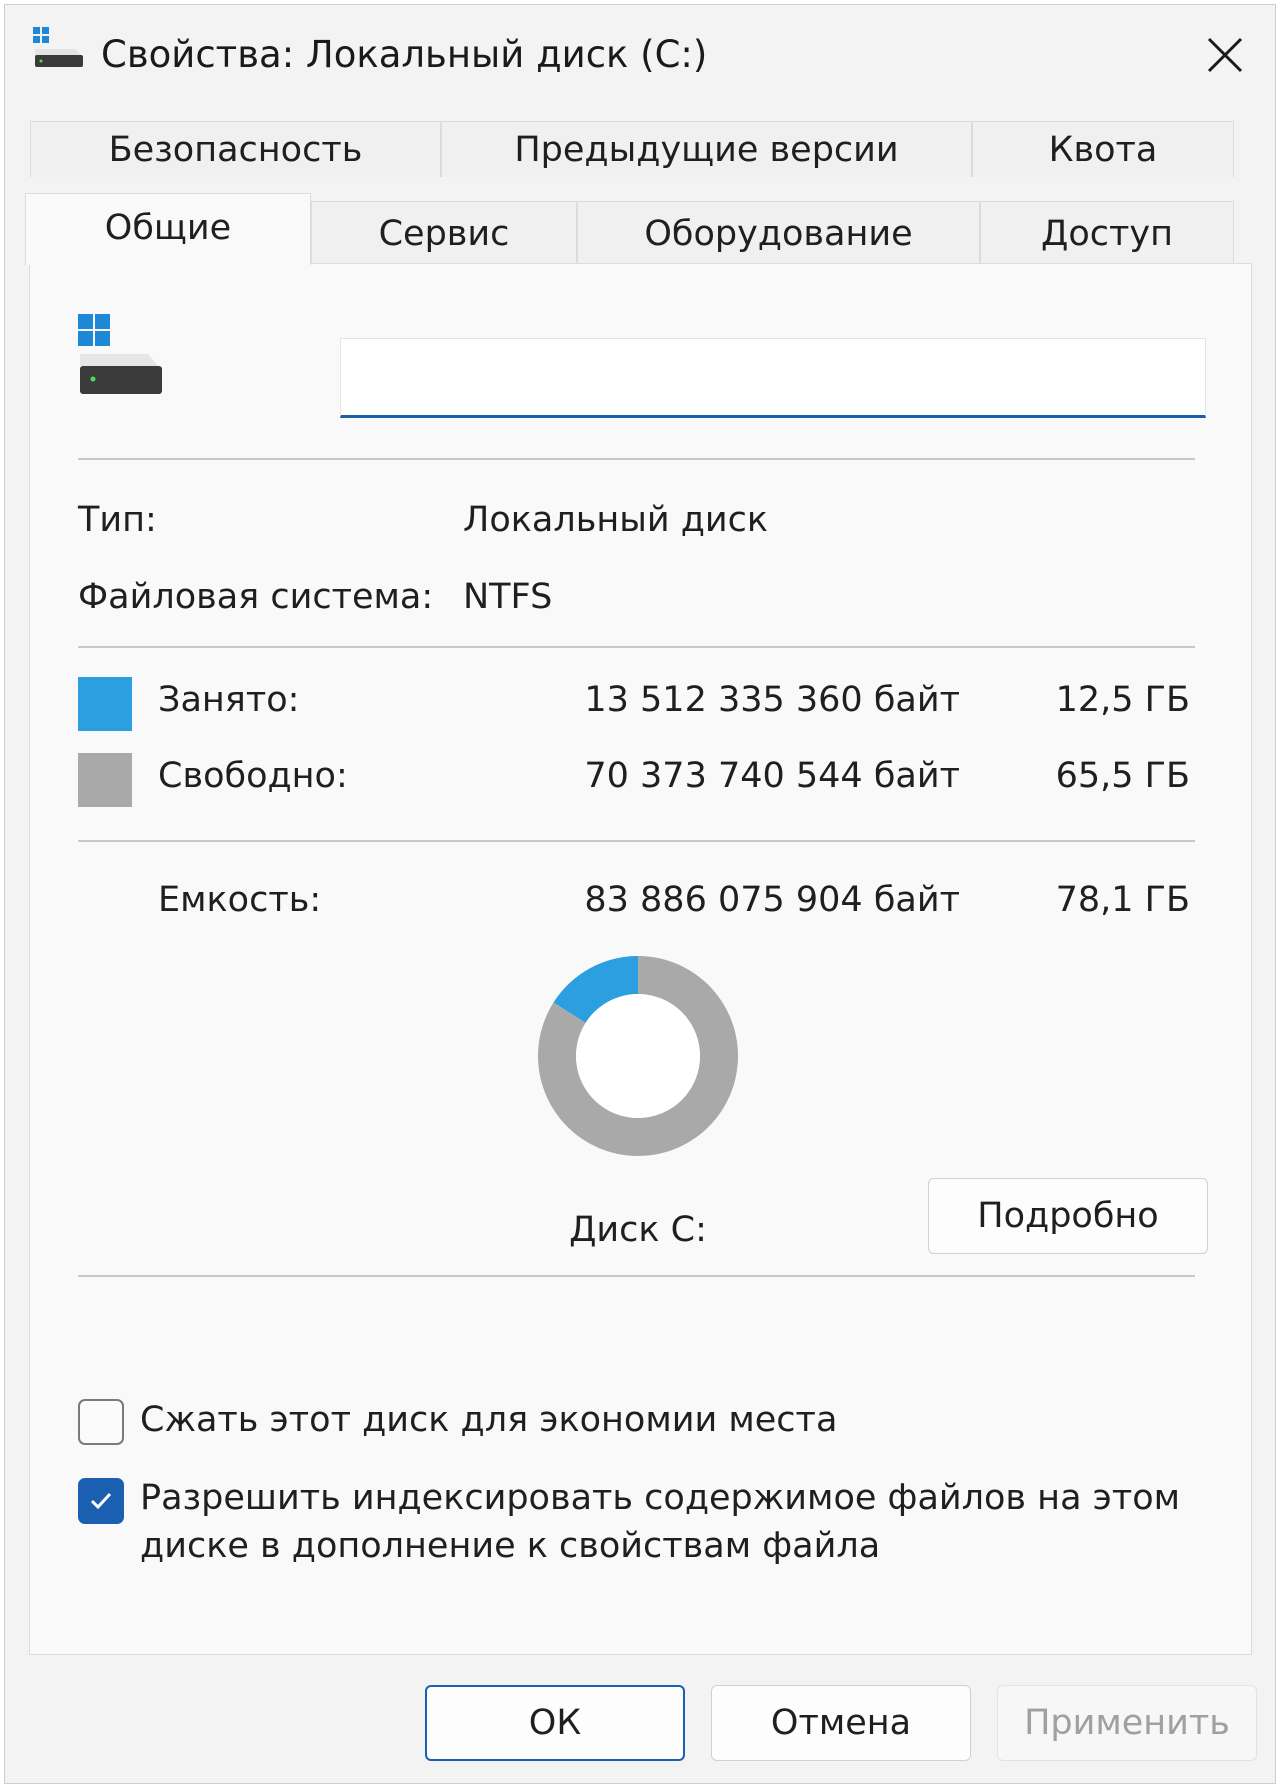 This screenshot has width=1280, height=1788. I want to click on free-bytes: 70 373 740 544 байт, so click(772, 776).